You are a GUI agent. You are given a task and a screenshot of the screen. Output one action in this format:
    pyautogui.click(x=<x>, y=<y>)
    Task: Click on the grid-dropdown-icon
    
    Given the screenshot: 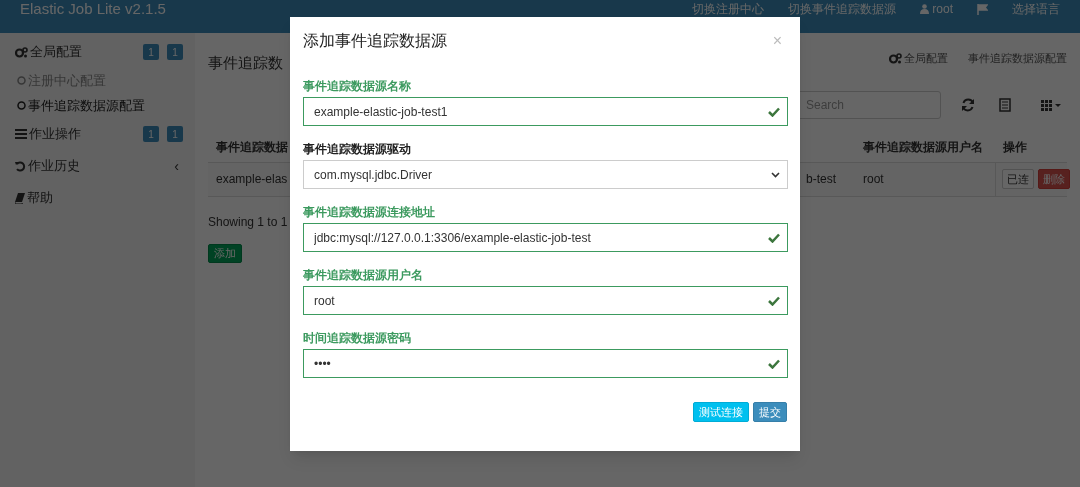 What is the action you would take?
    pyautogui.click(x=1051, y=104)
    